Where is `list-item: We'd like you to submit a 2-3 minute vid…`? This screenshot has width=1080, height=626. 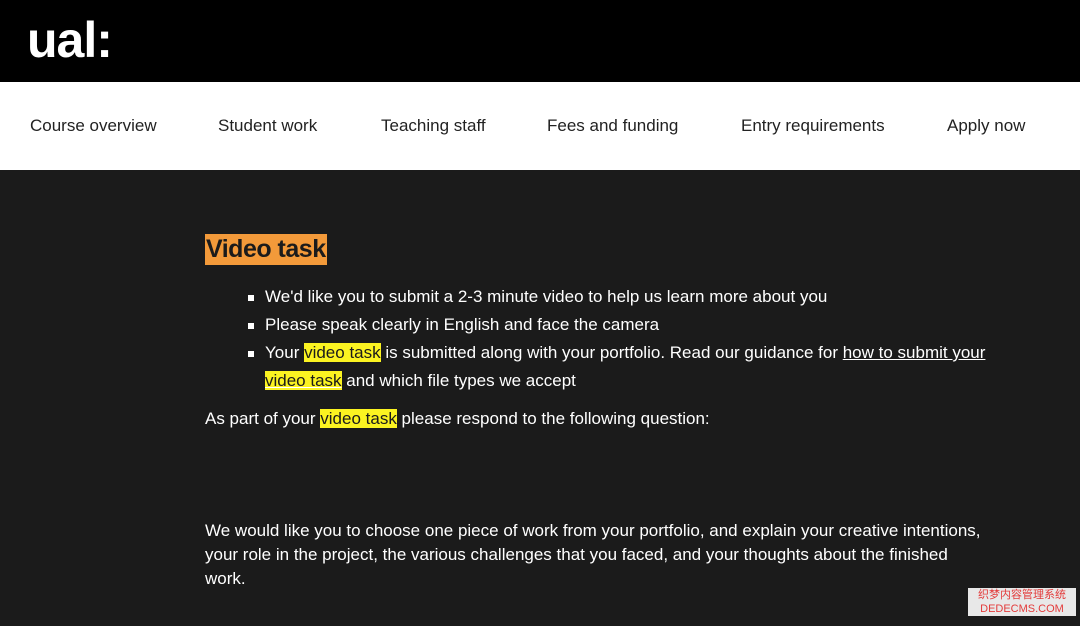 list-item: We'd like you to submit a 2-3 minute vid… is located at coordinates (626, 297).